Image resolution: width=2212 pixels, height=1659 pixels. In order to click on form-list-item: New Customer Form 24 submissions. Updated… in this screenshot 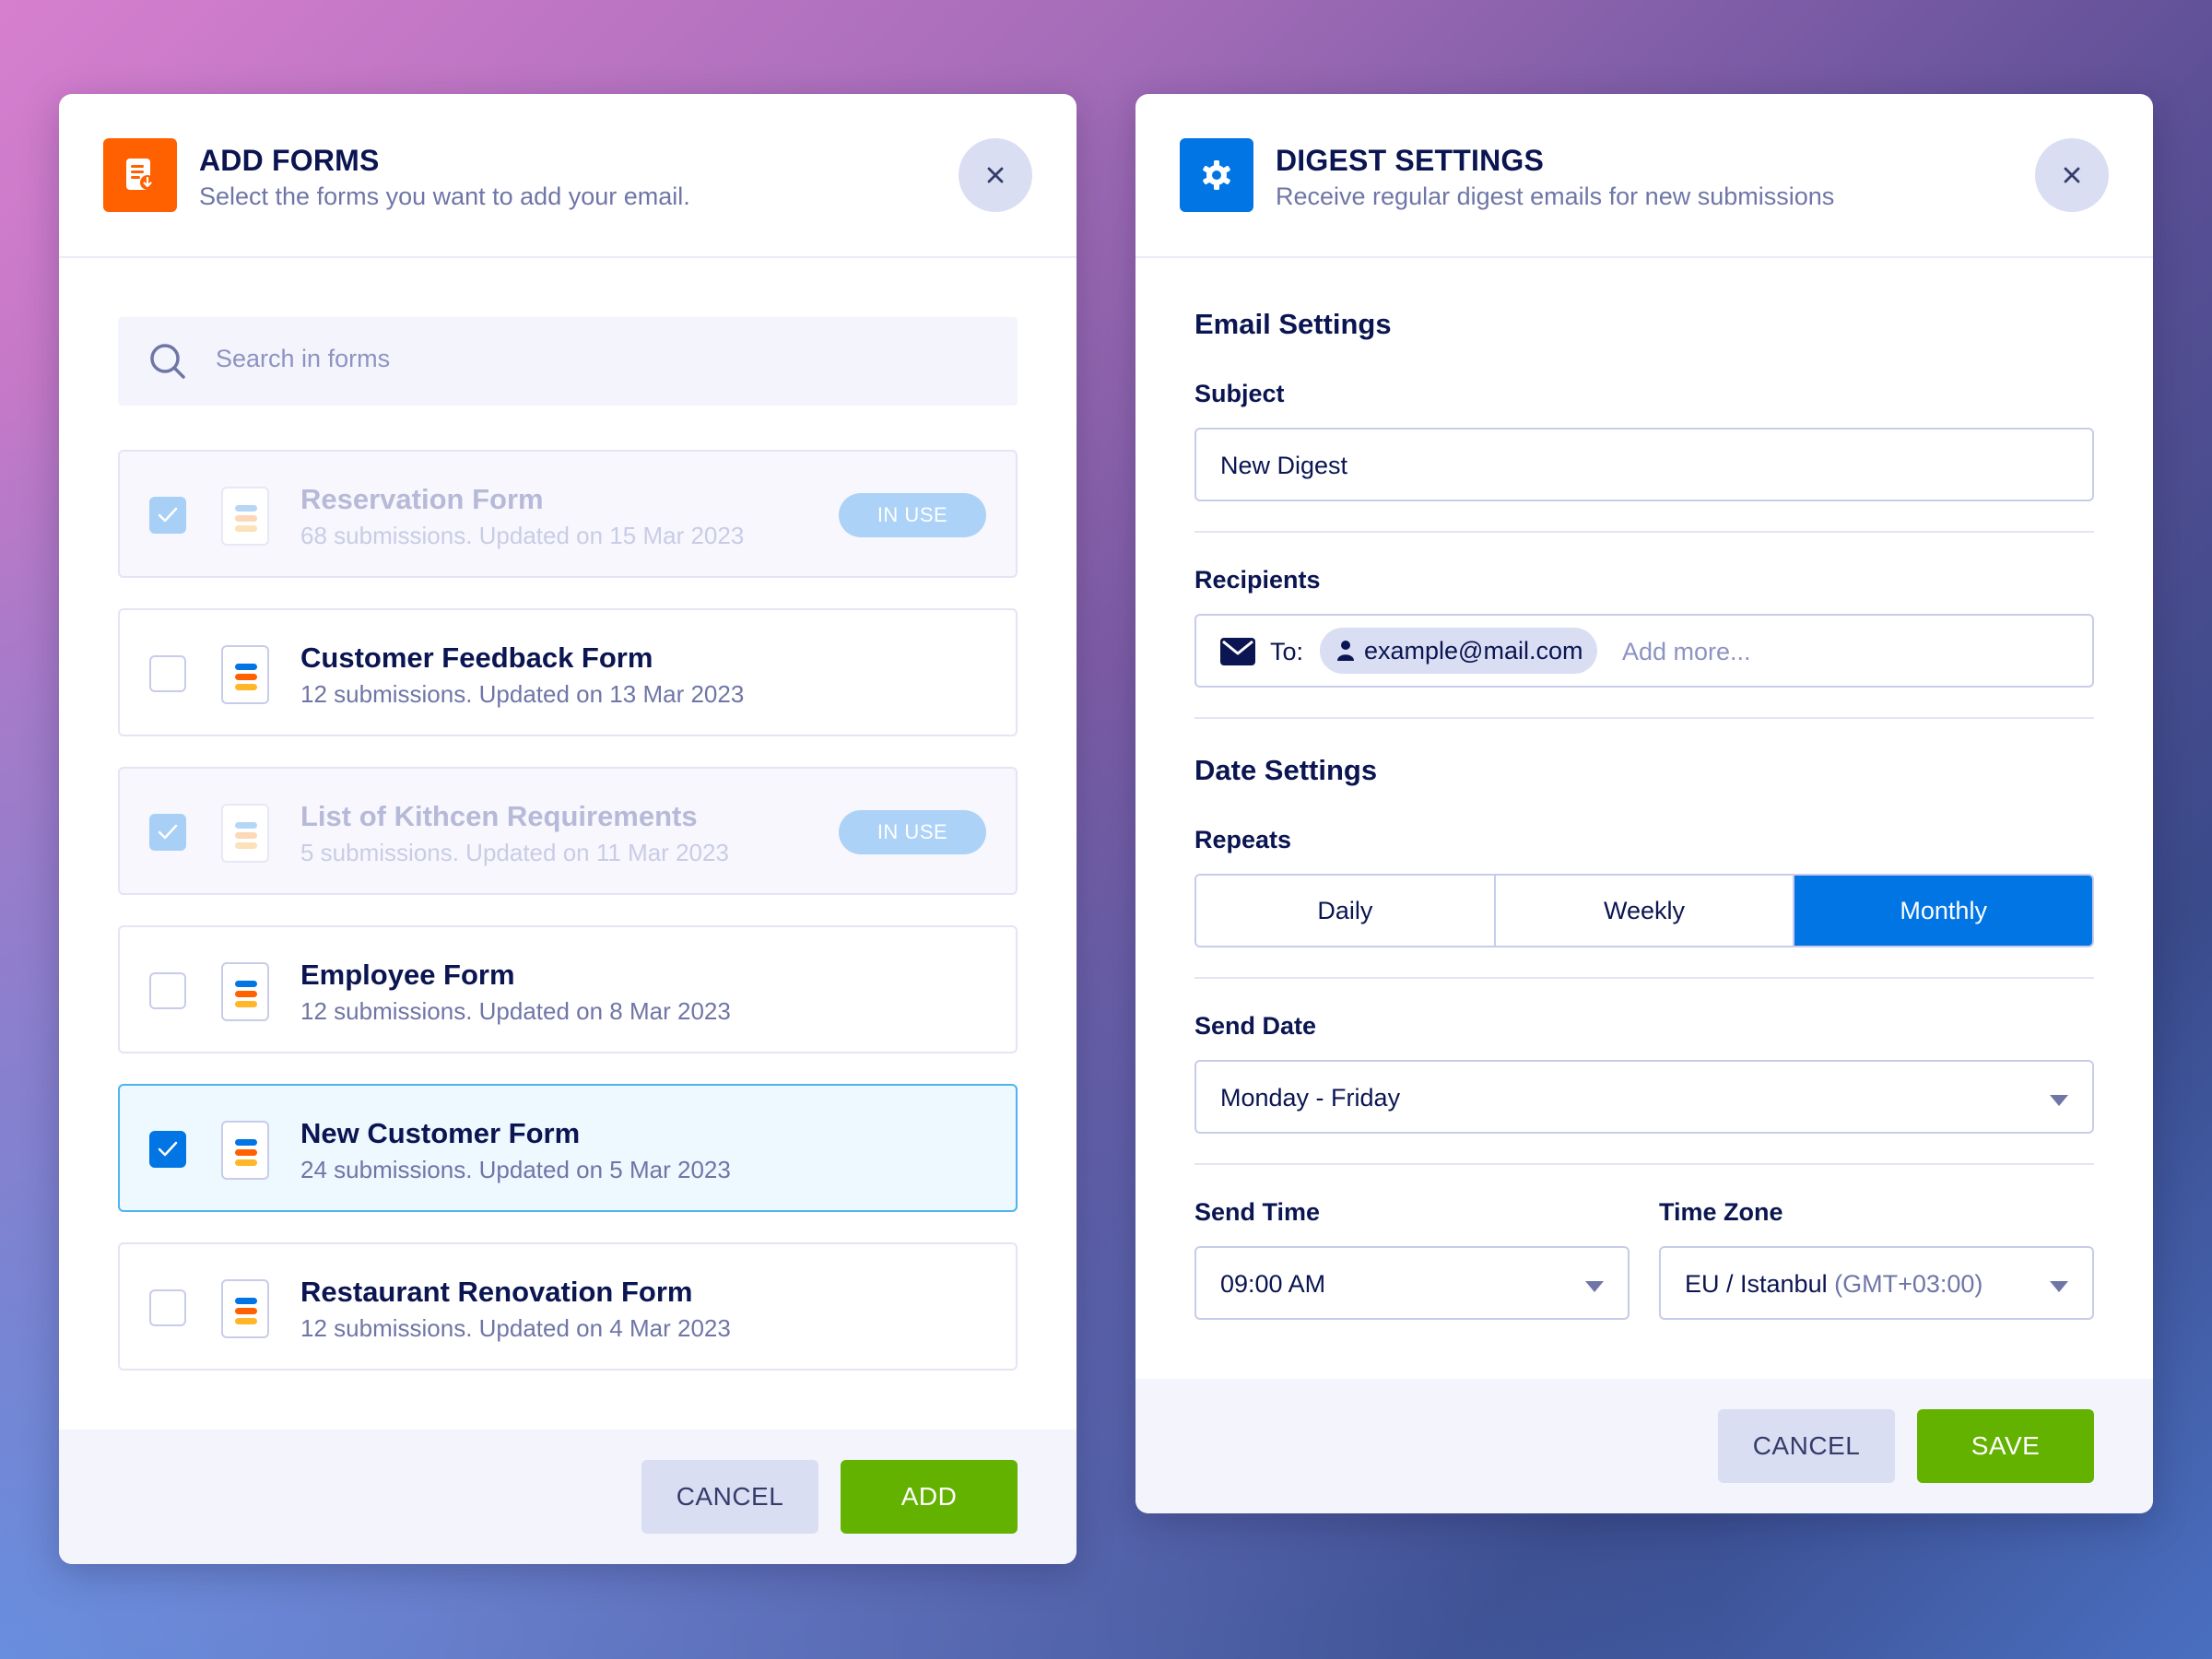, I will do `click(568, 1148)`.